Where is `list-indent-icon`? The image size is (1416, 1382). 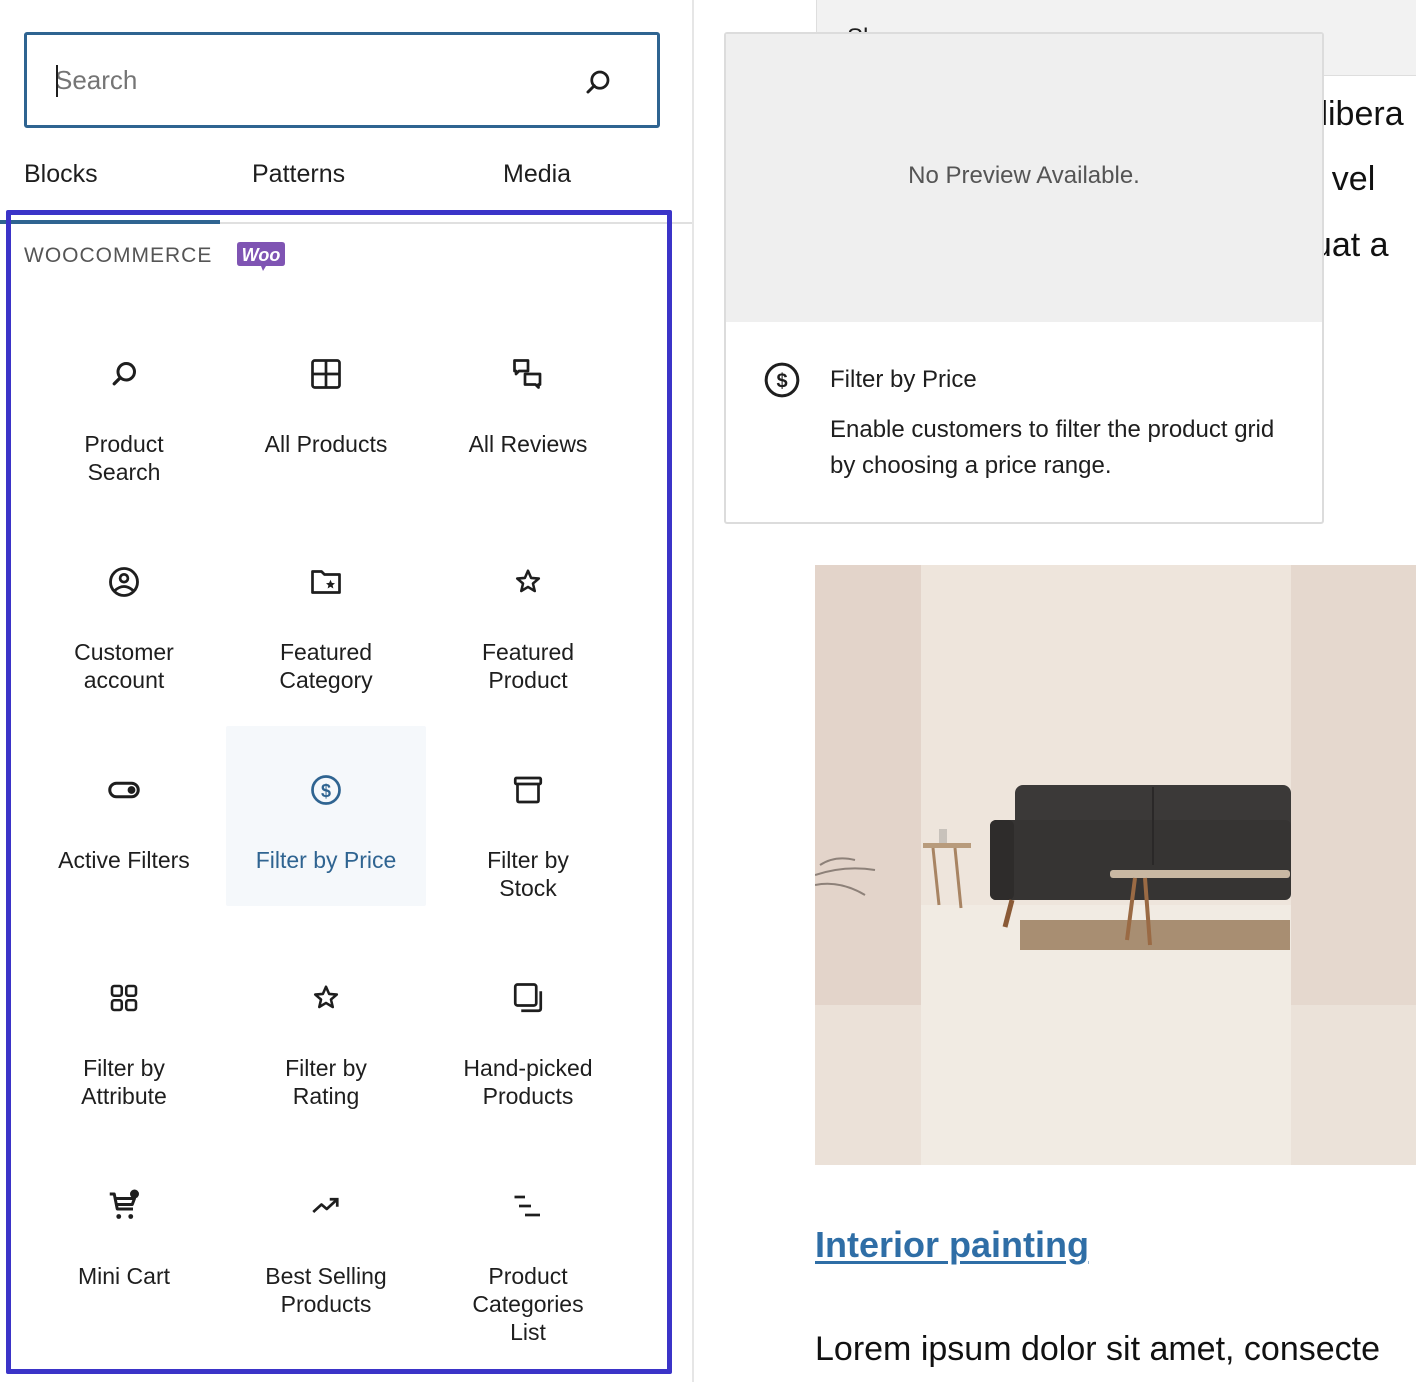 list-indent-icon is located at coordinates (527, 1206).